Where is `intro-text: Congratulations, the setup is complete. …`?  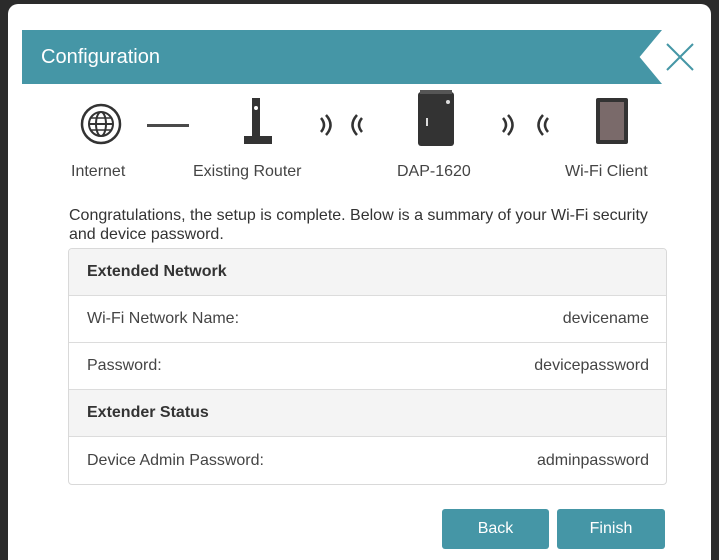 intro-text: Congratulations, the setup is complete. … is located at coordinates (358, 225).